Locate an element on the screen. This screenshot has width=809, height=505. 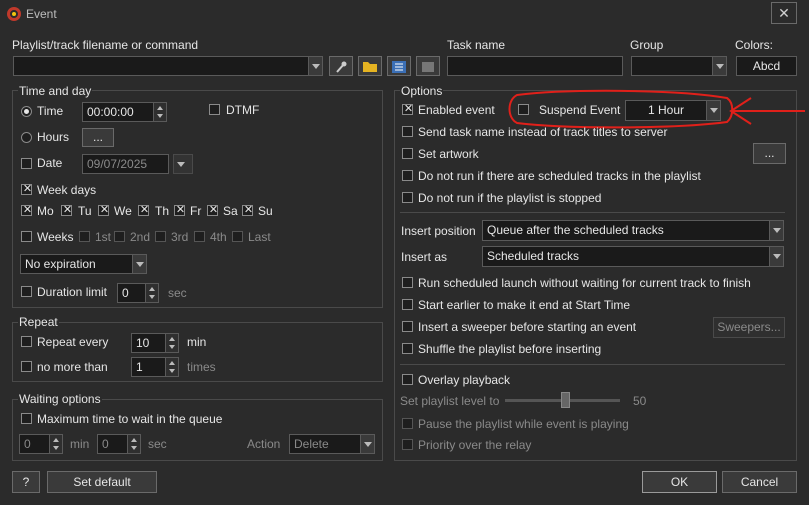
time-value: 00:00:00 is located at coordinates (110, 112).